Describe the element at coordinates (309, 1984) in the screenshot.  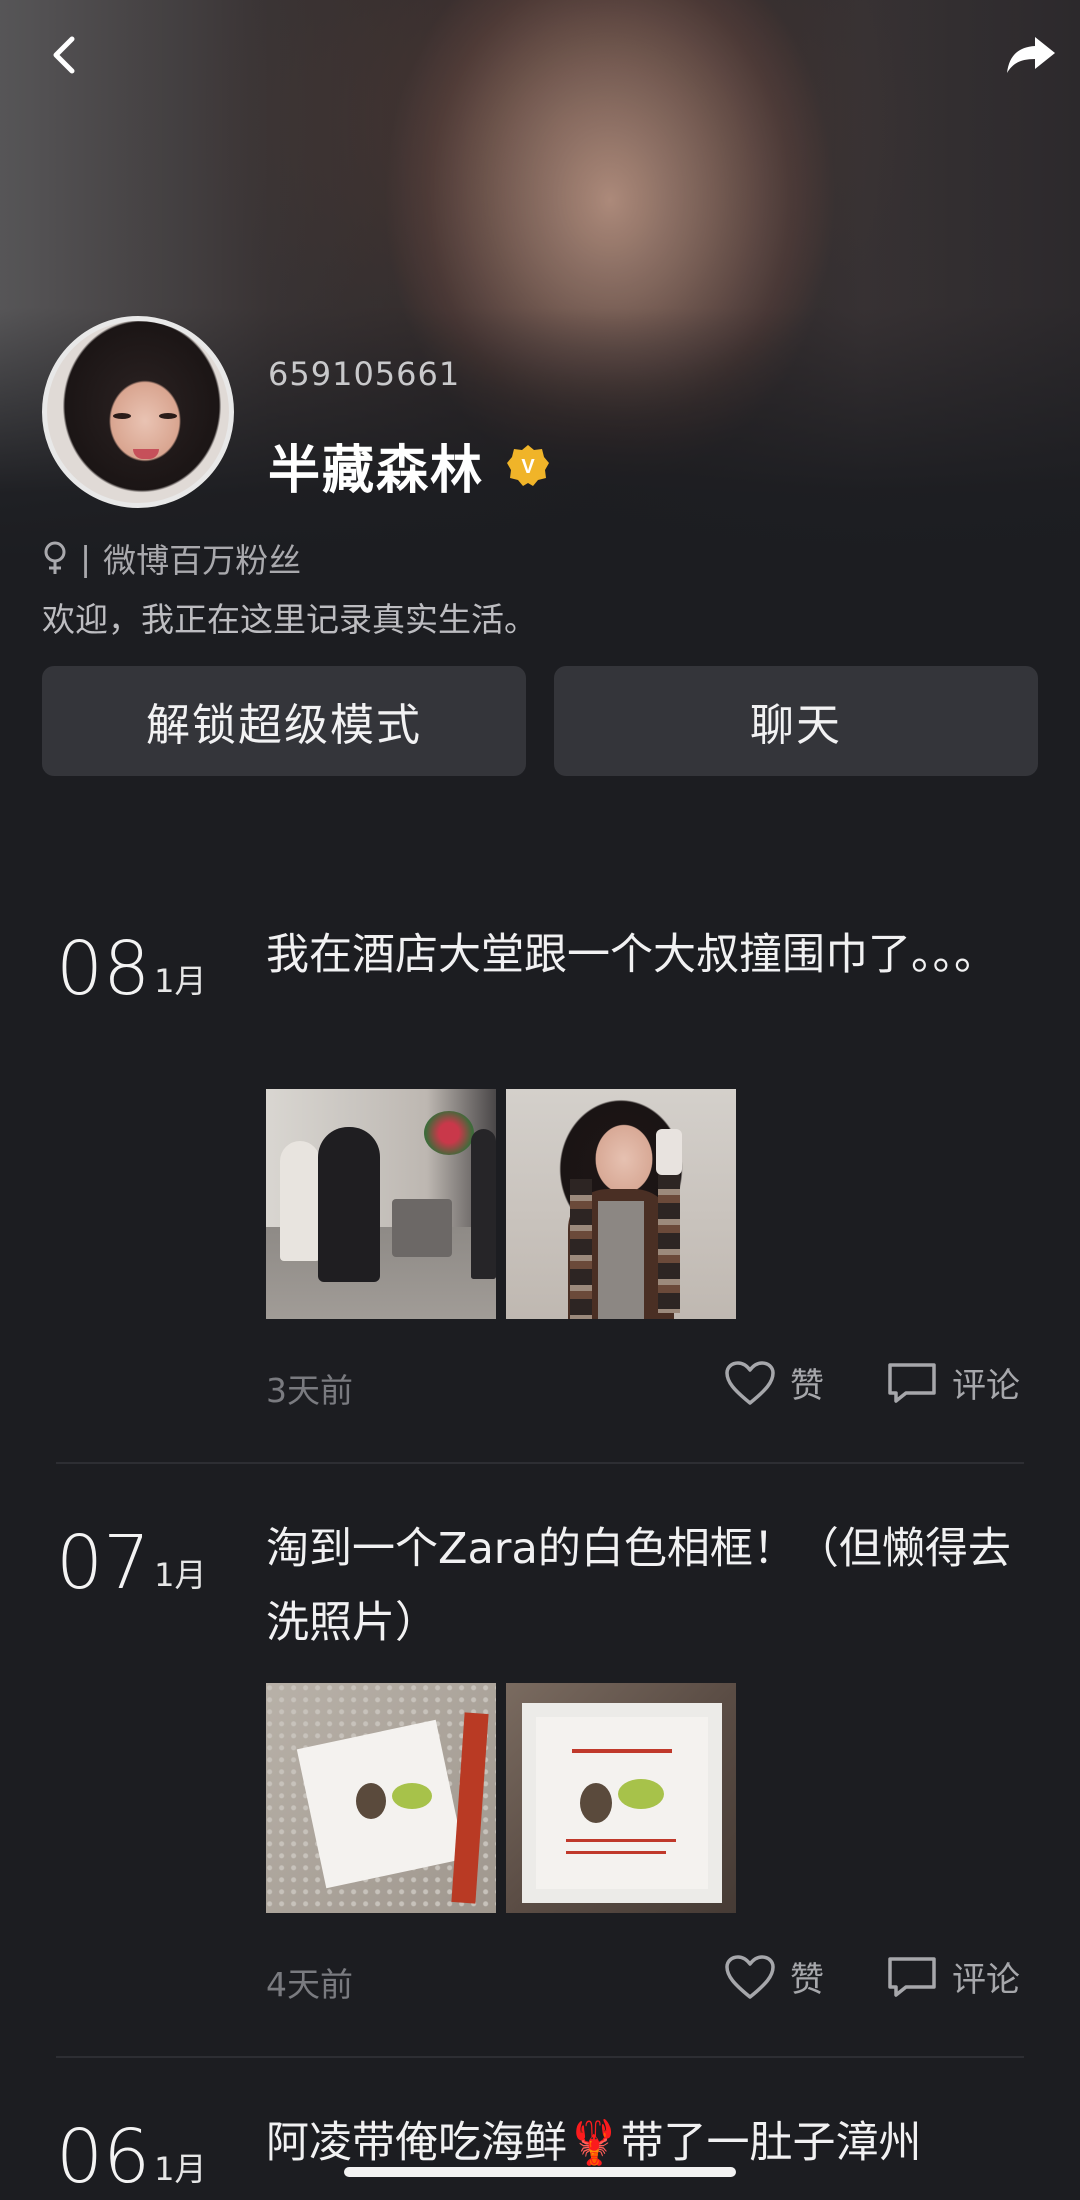
I see `post-time: 4天前` at that location.